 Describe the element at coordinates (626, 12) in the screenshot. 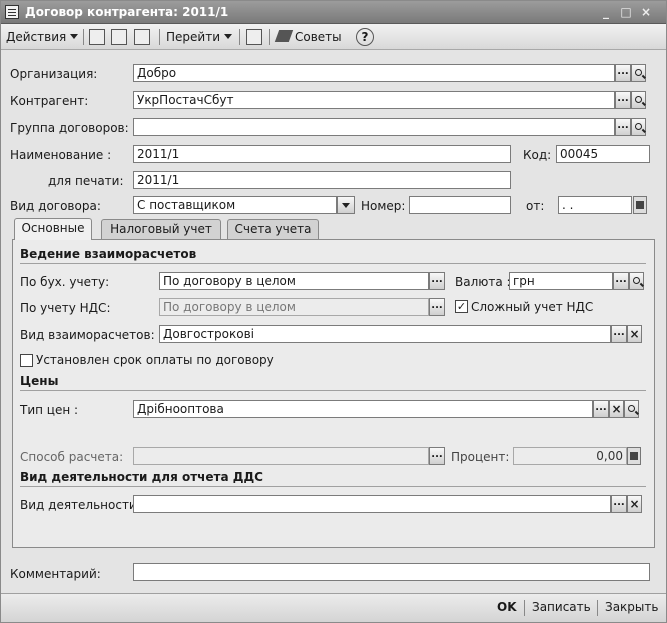

I see `maximize-button: □` at that location.